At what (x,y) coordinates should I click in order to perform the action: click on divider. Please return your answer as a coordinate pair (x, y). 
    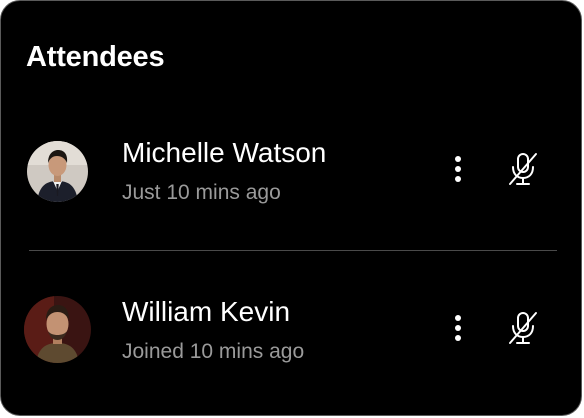
    Looking at the image, I should click on (293, 250).